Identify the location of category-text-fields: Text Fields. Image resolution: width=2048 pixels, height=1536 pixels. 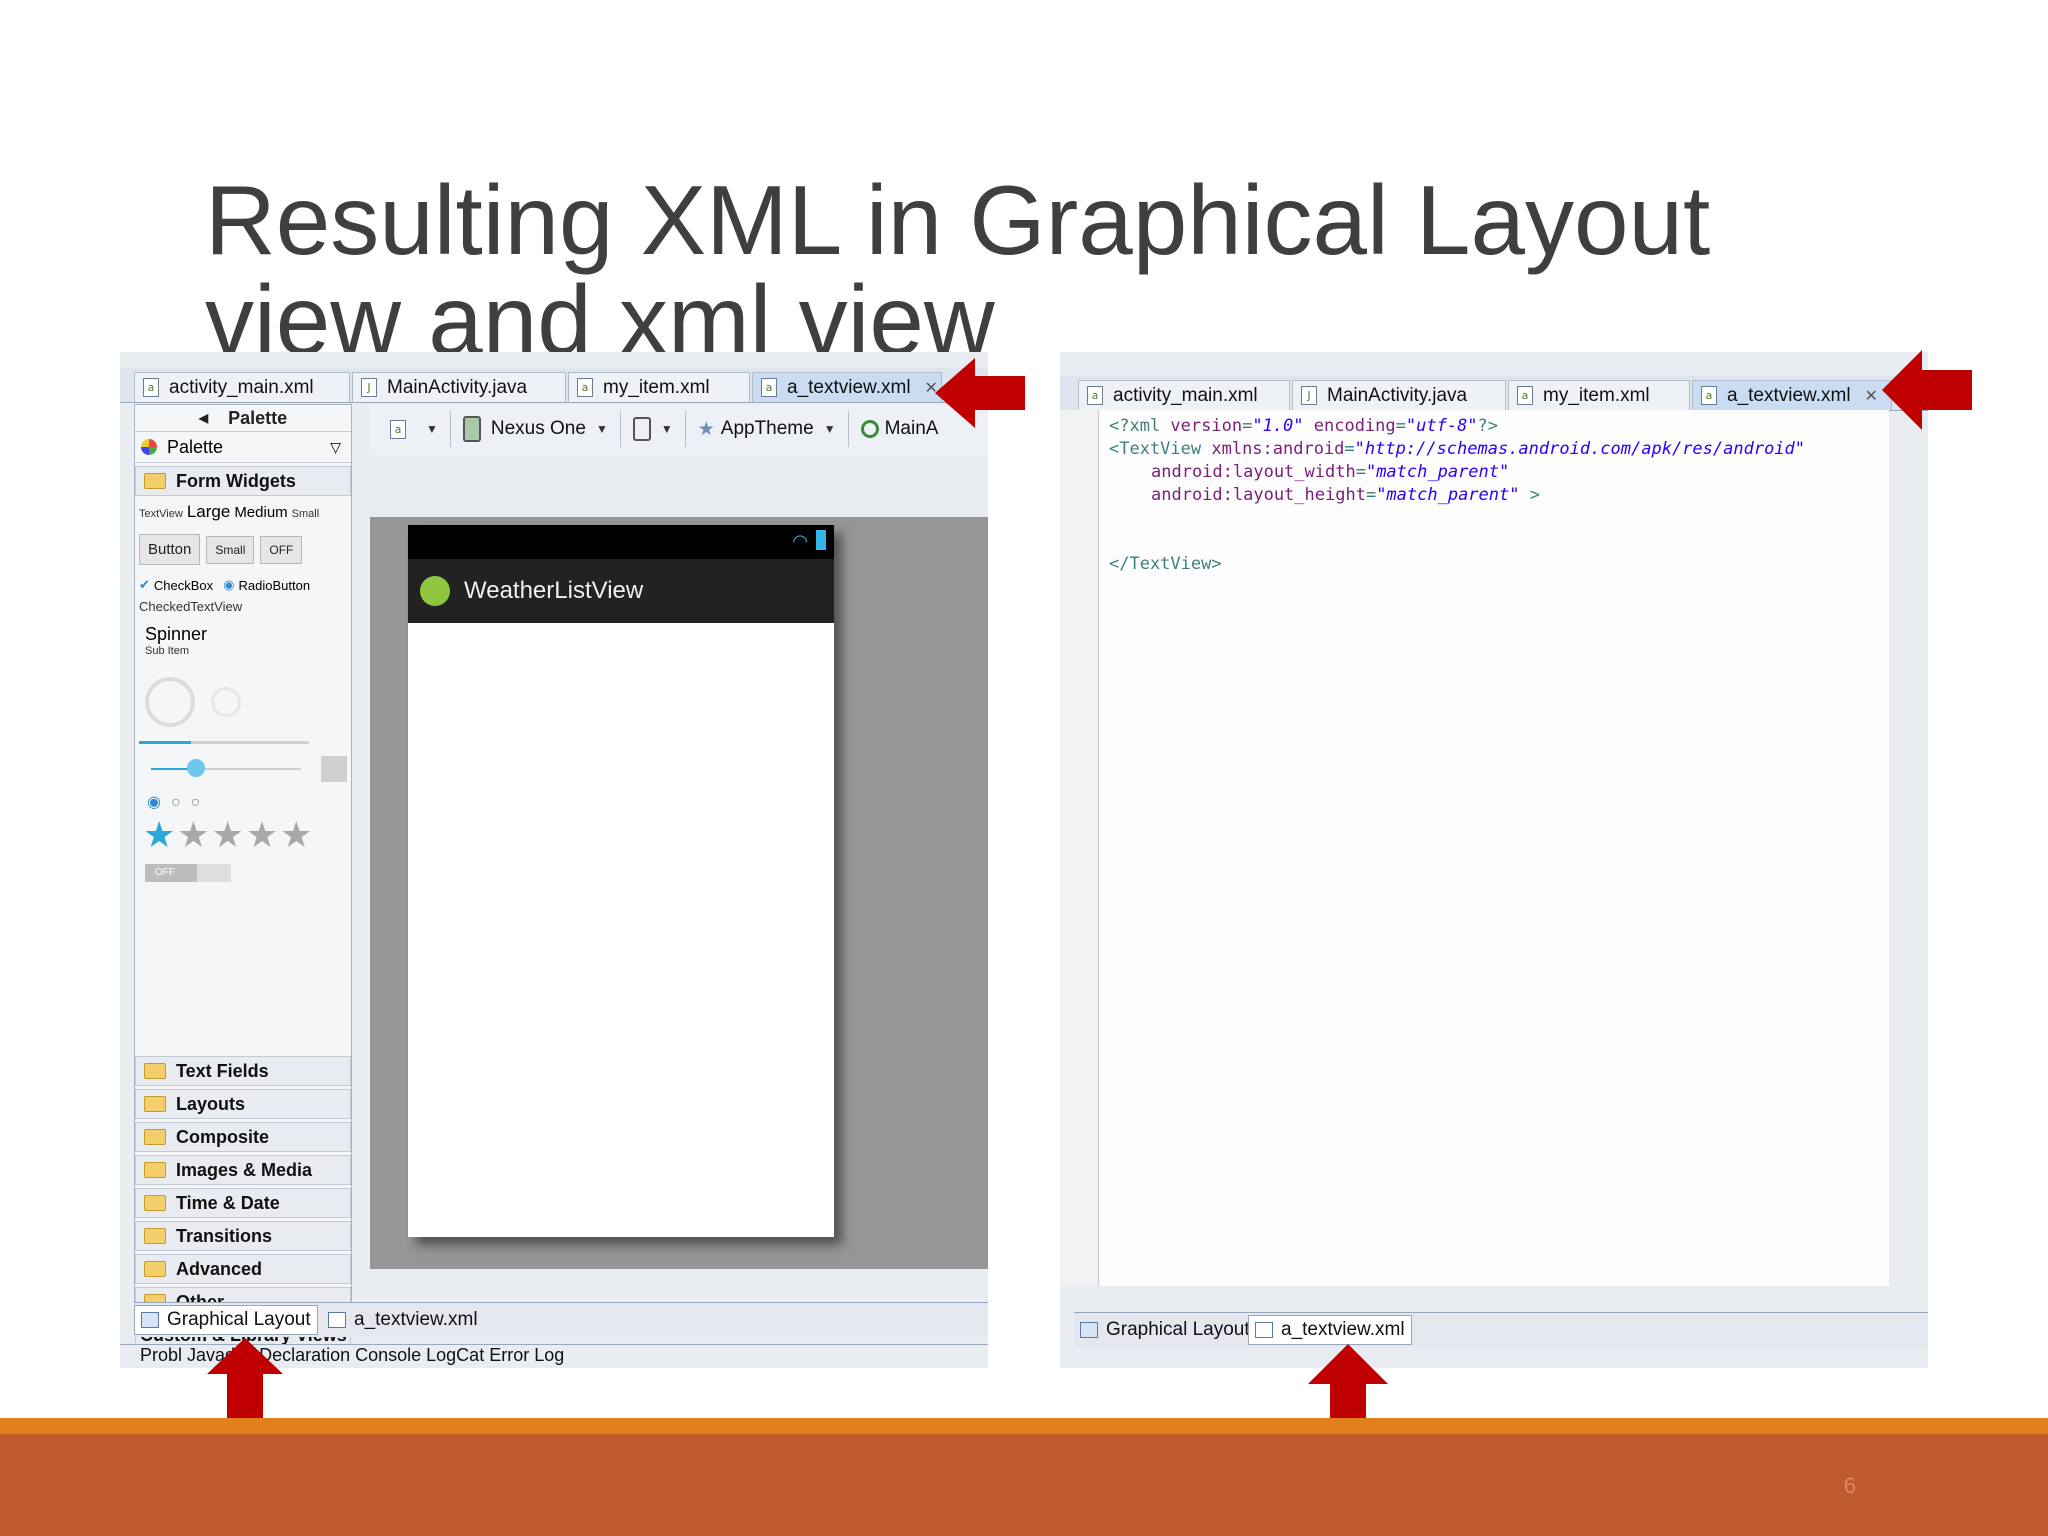
(243, 1071).